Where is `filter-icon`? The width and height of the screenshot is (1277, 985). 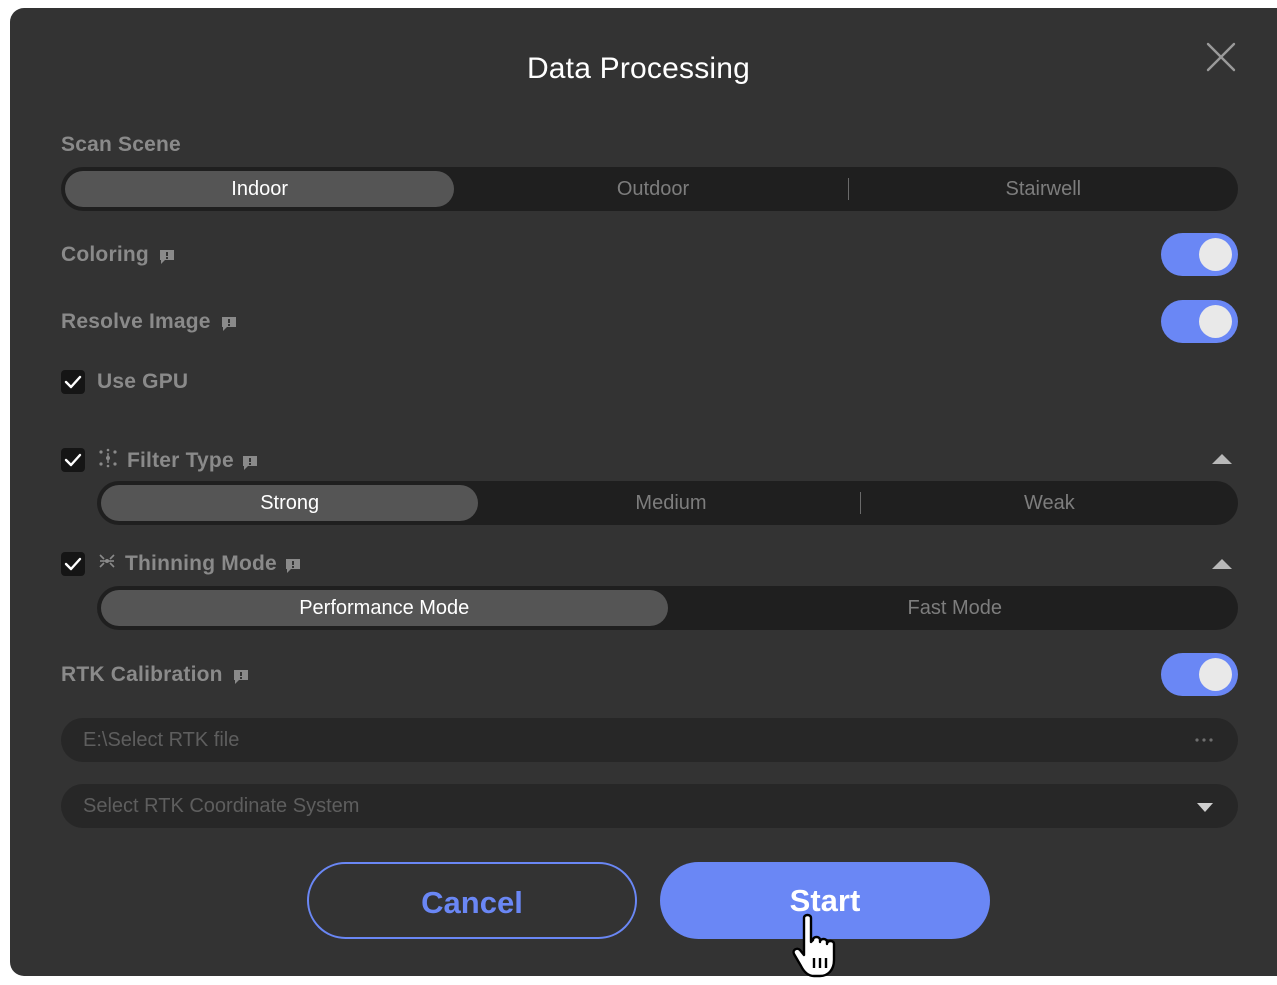 filter-icon is located at coordinates (108, 461).